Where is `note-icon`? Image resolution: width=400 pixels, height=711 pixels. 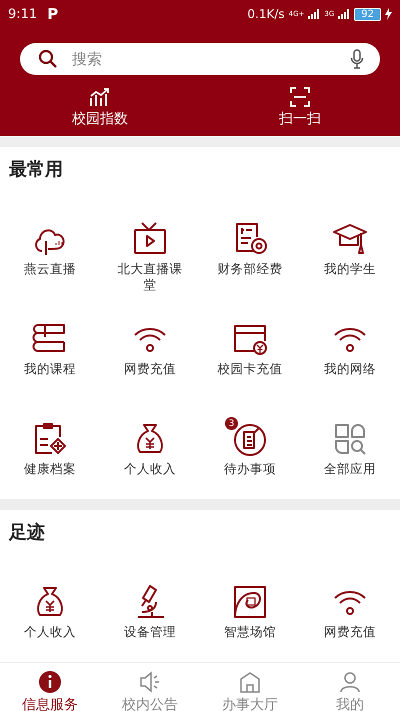
note-icon is located at coordinates (250, 439).